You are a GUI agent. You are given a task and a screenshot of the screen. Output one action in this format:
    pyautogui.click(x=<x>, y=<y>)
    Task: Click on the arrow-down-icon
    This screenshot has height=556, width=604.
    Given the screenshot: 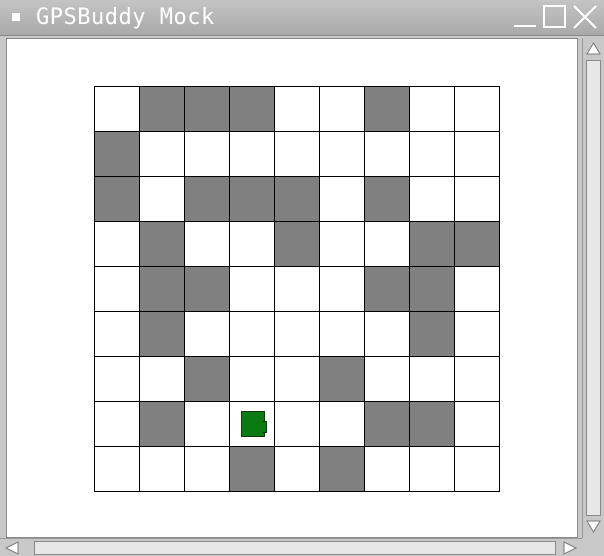 What is the action you would take?
    pyautogui.click(x=593, y=526)
    